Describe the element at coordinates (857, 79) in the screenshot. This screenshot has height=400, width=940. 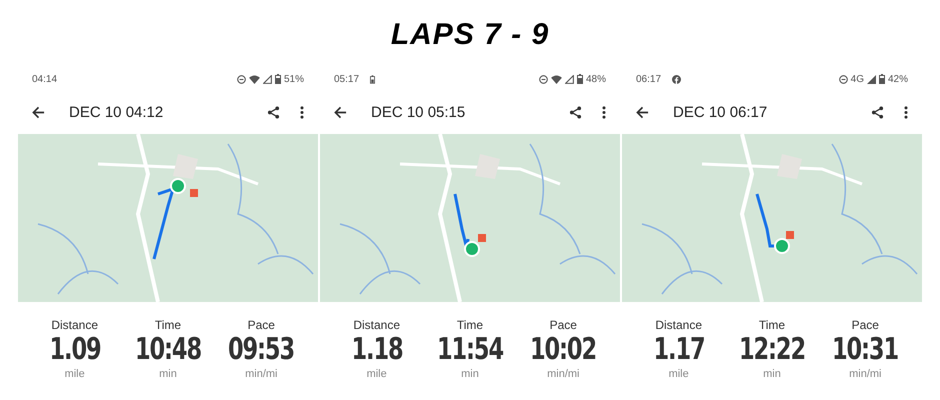
I see `network-type: 4G` at that location.